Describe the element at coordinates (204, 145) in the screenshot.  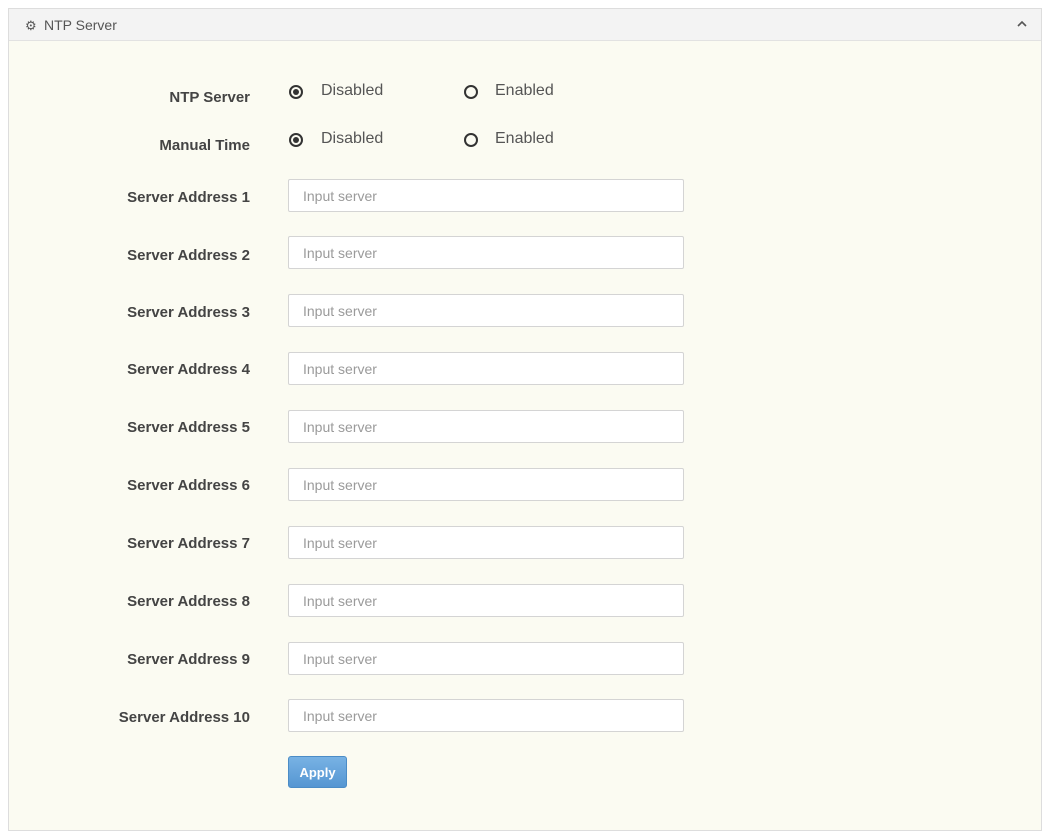
I see `manual-time-label: Manual Time` at that location.